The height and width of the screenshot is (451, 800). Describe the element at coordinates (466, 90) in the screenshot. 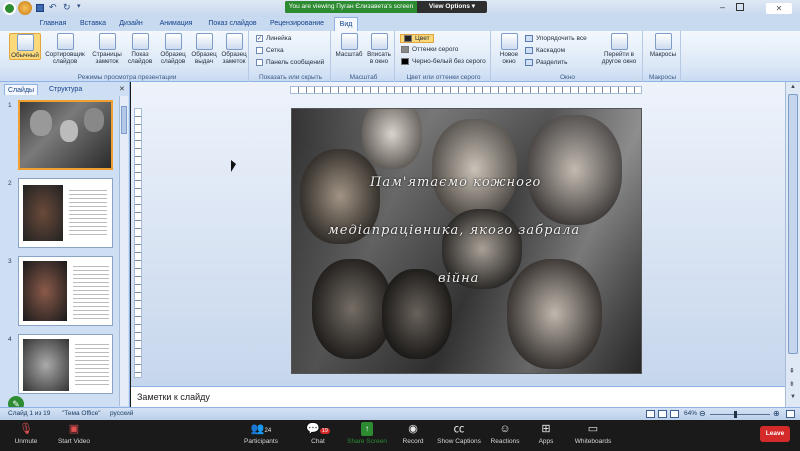

I see `horizontal-ruler` at that location.